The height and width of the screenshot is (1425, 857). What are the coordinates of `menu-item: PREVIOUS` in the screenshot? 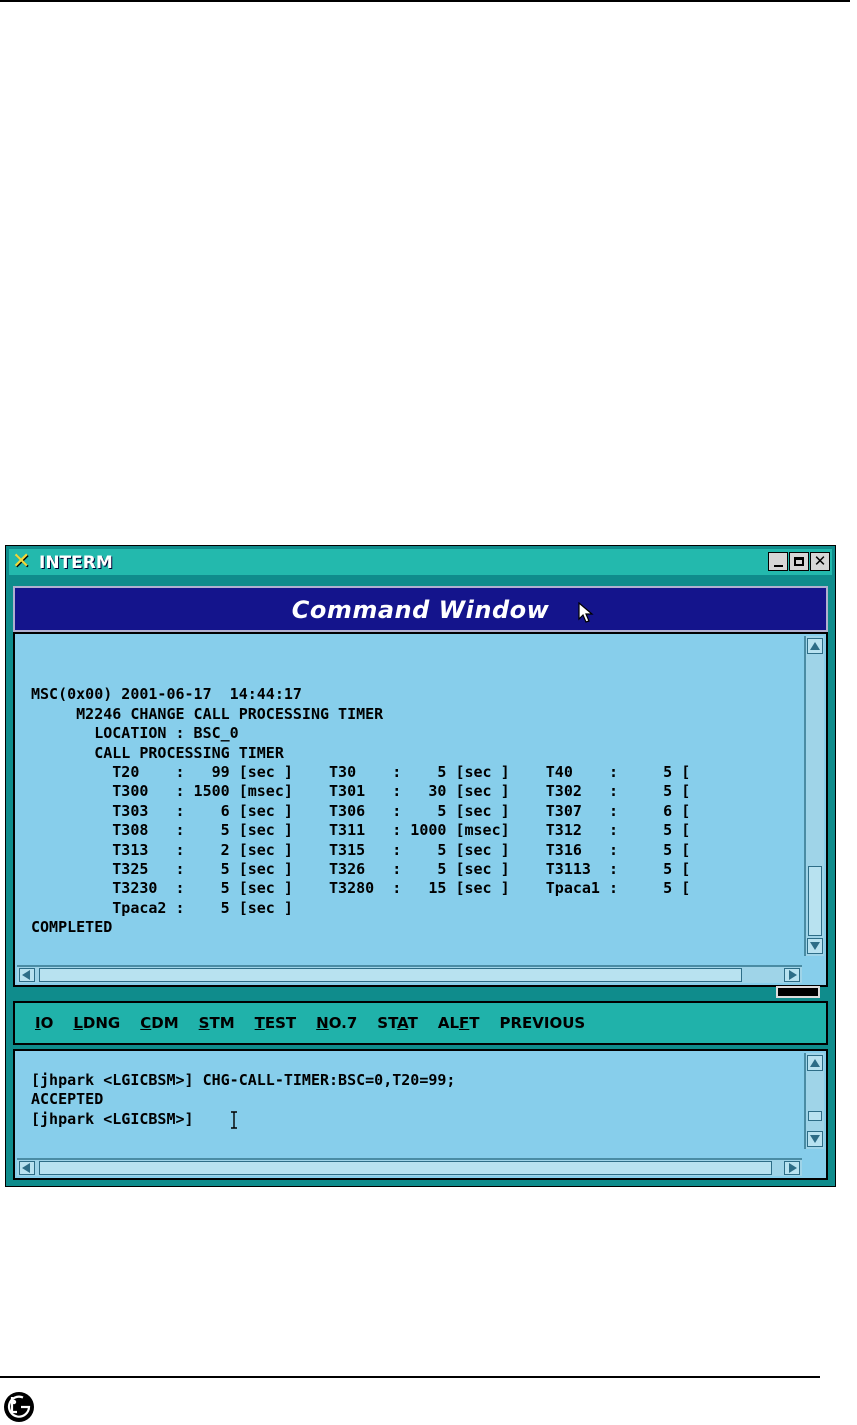 It's located at (543, 1023).